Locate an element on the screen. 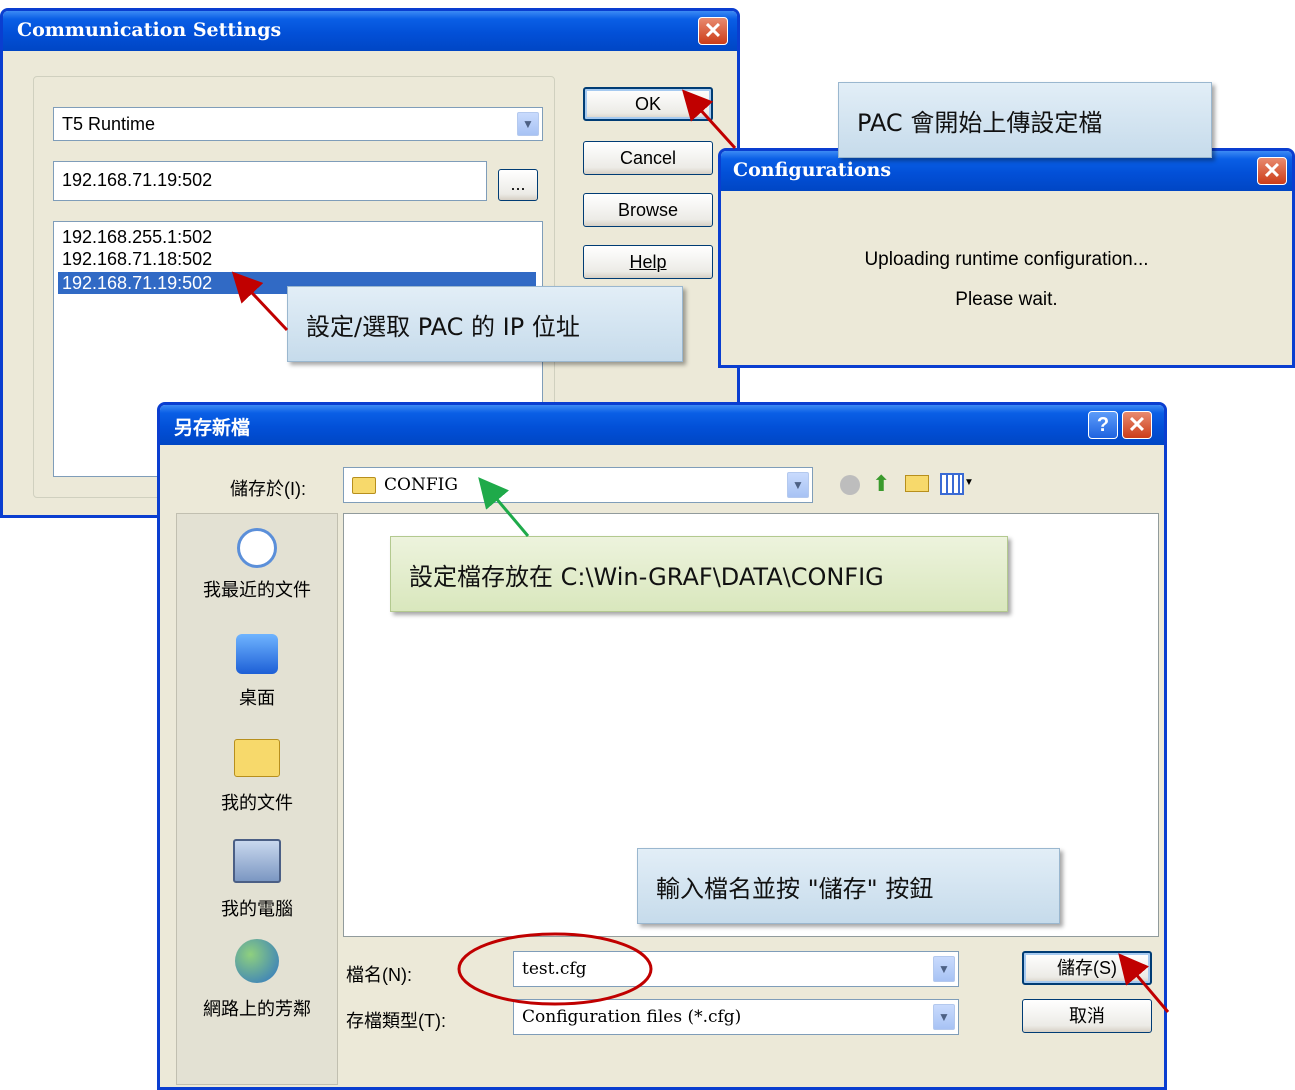  callout-text: PAC 會開始上傳設定檔 is located at coordinates (980, 122).